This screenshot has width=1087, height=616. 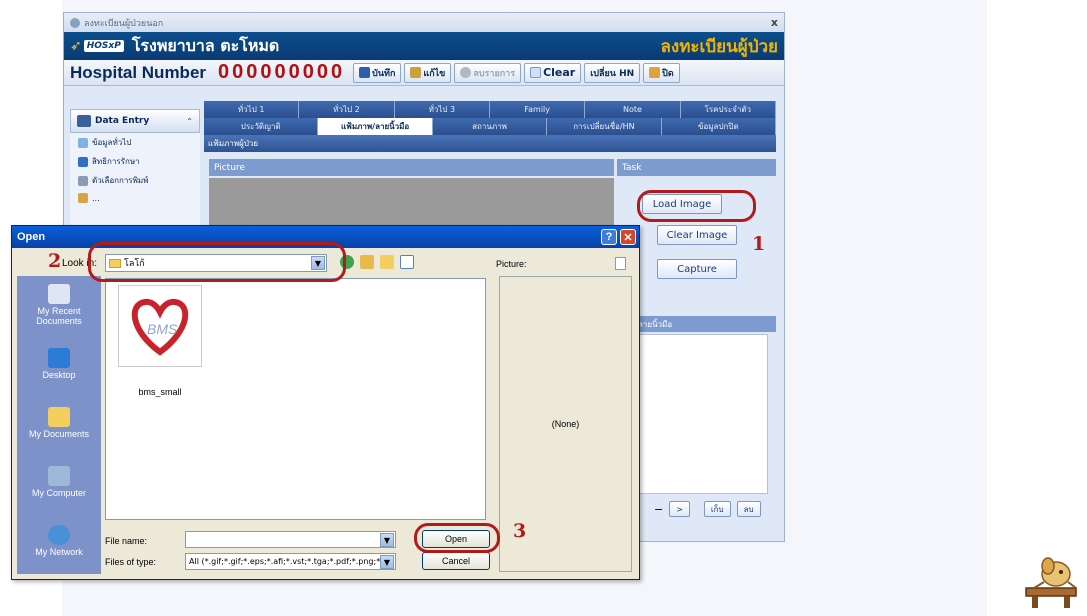 What do you see at coordinates (456, 561) in the screenshot?
I see `cancel-button: Cancel` at bounding box center [456, 561].